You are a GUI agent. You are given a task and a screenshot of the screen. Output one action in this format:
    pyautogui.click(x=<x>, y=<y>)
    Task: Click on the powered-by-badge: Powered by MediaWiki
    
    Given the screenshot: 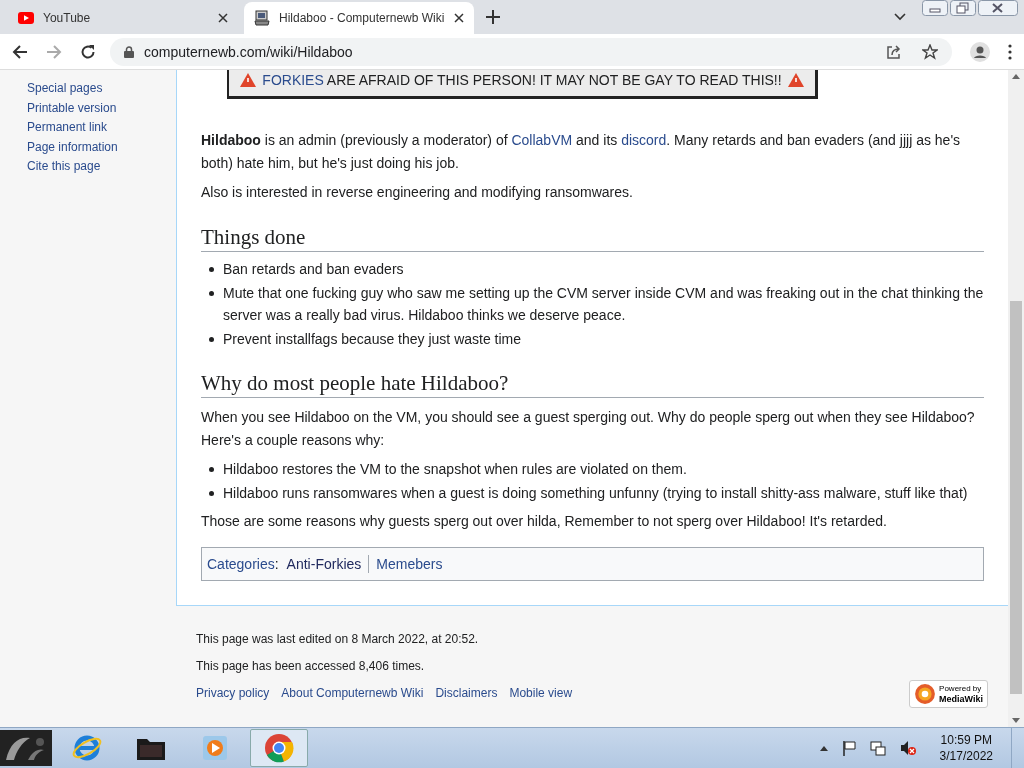 What is the action you would take?
    pyautogui.click(x=948, y=694)
    